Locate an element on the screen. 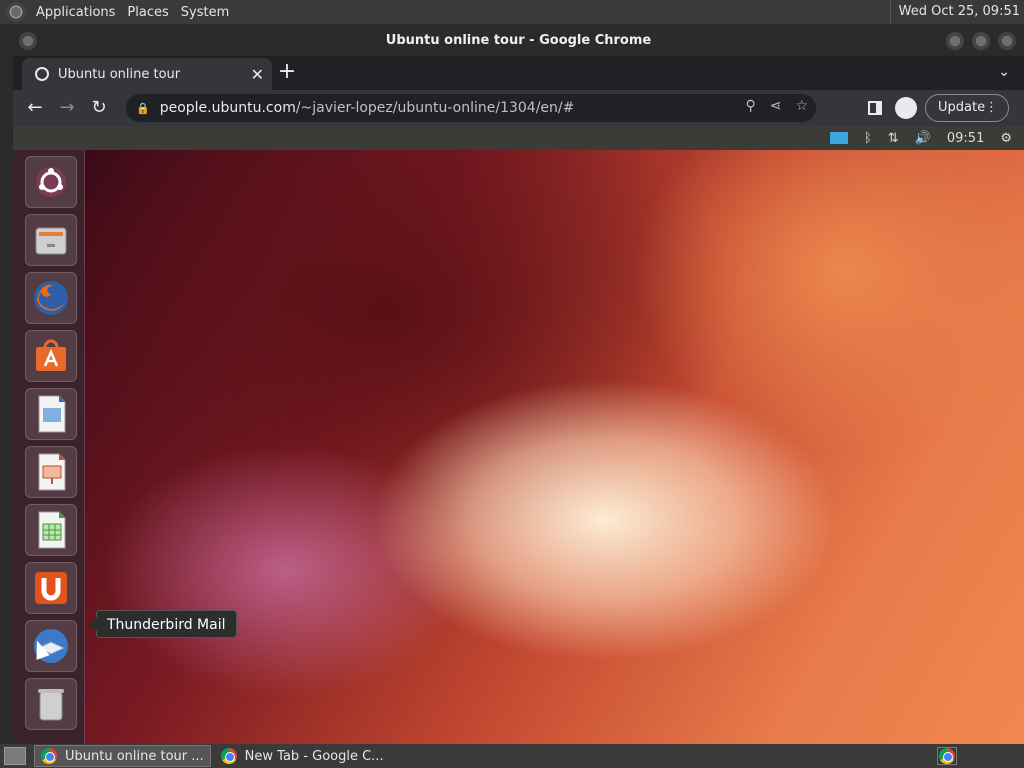 The width and height of the screenshot is (1024, 768). tab-title: Ubuntu online tour is located at coordinates (119, 74).